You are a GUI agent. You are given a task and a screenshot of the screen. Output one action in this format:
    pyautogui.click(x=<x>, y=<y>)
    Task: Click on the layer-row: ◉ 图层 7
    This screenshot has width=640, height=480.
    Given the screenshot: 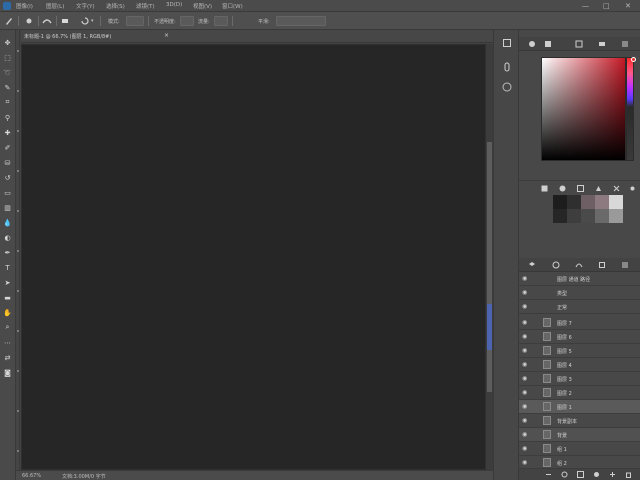 What is the action you would take?
    pyautogui.click(x=579, y=323)
    